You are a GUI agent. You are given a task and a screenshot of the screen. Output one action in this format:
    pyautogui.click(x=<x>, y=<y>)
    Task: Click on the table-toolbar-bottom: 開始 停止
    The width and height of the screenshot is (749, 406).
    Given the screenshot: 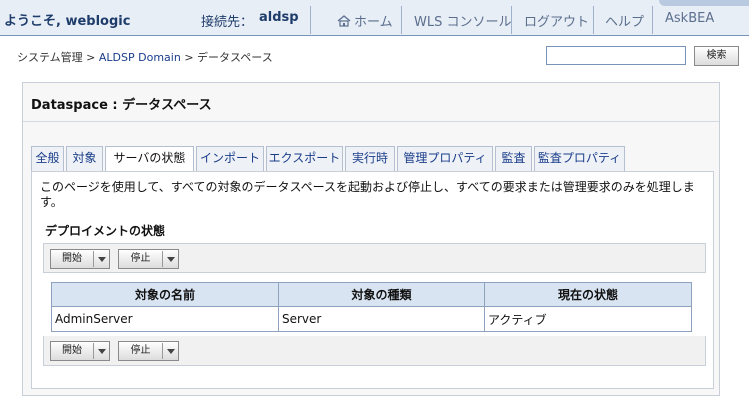 What is the action you would take?
    pyautogui.click(x=374, y=351)
    